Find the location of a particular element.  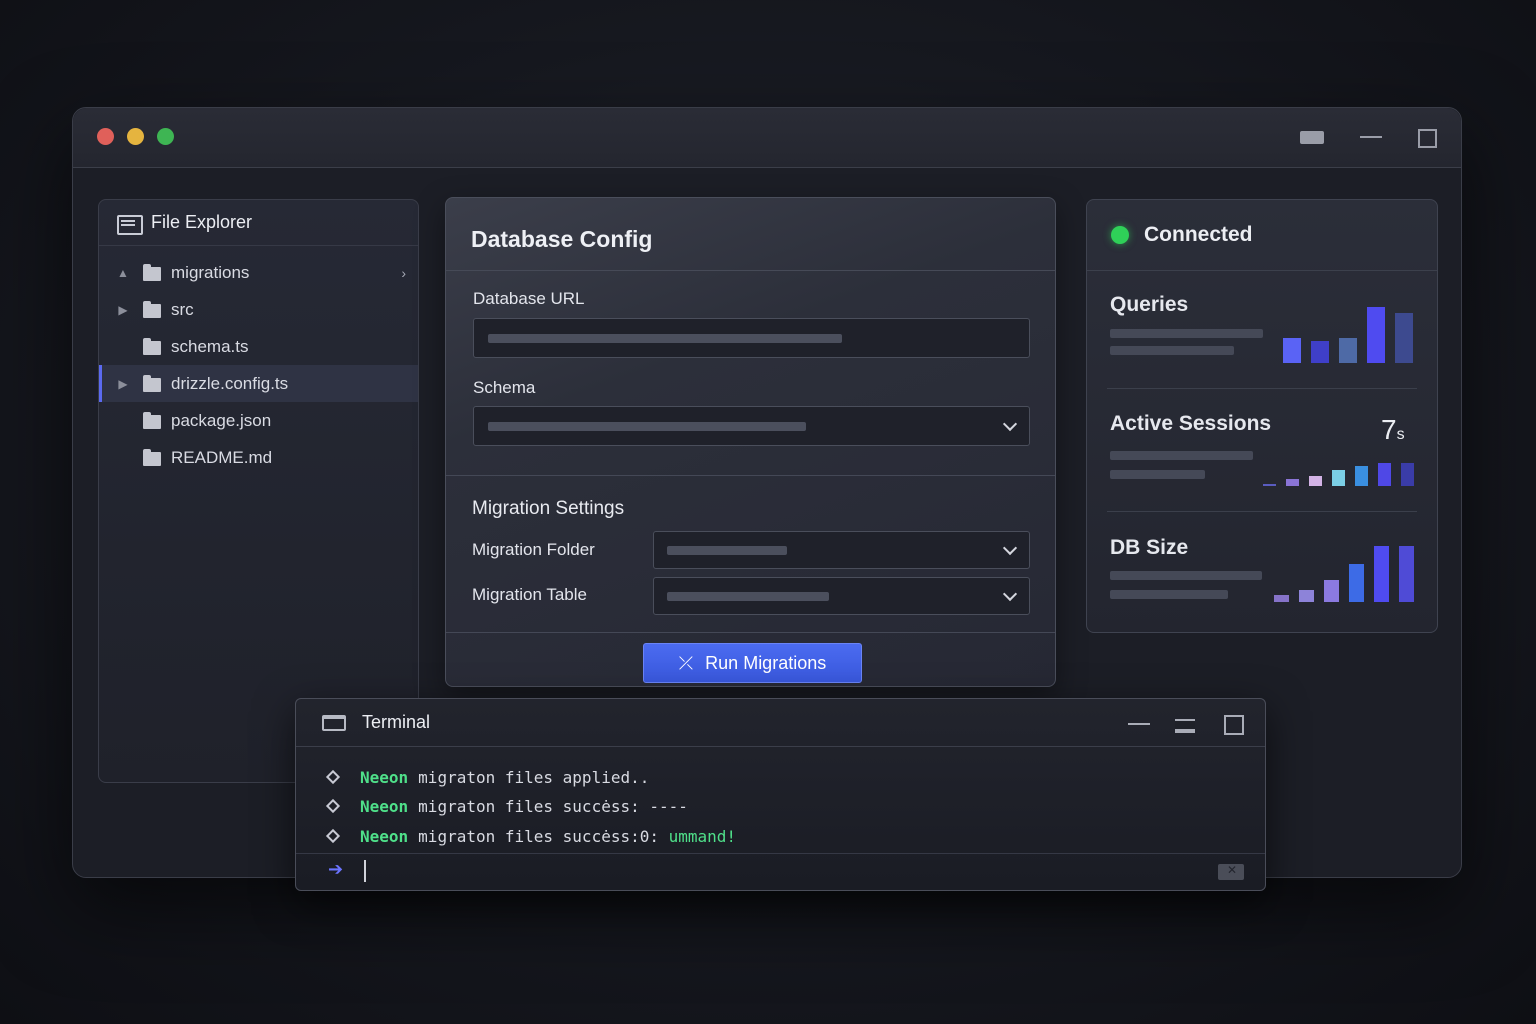

file-explorer-title: File Explorer is located at coordinates (202, 222).